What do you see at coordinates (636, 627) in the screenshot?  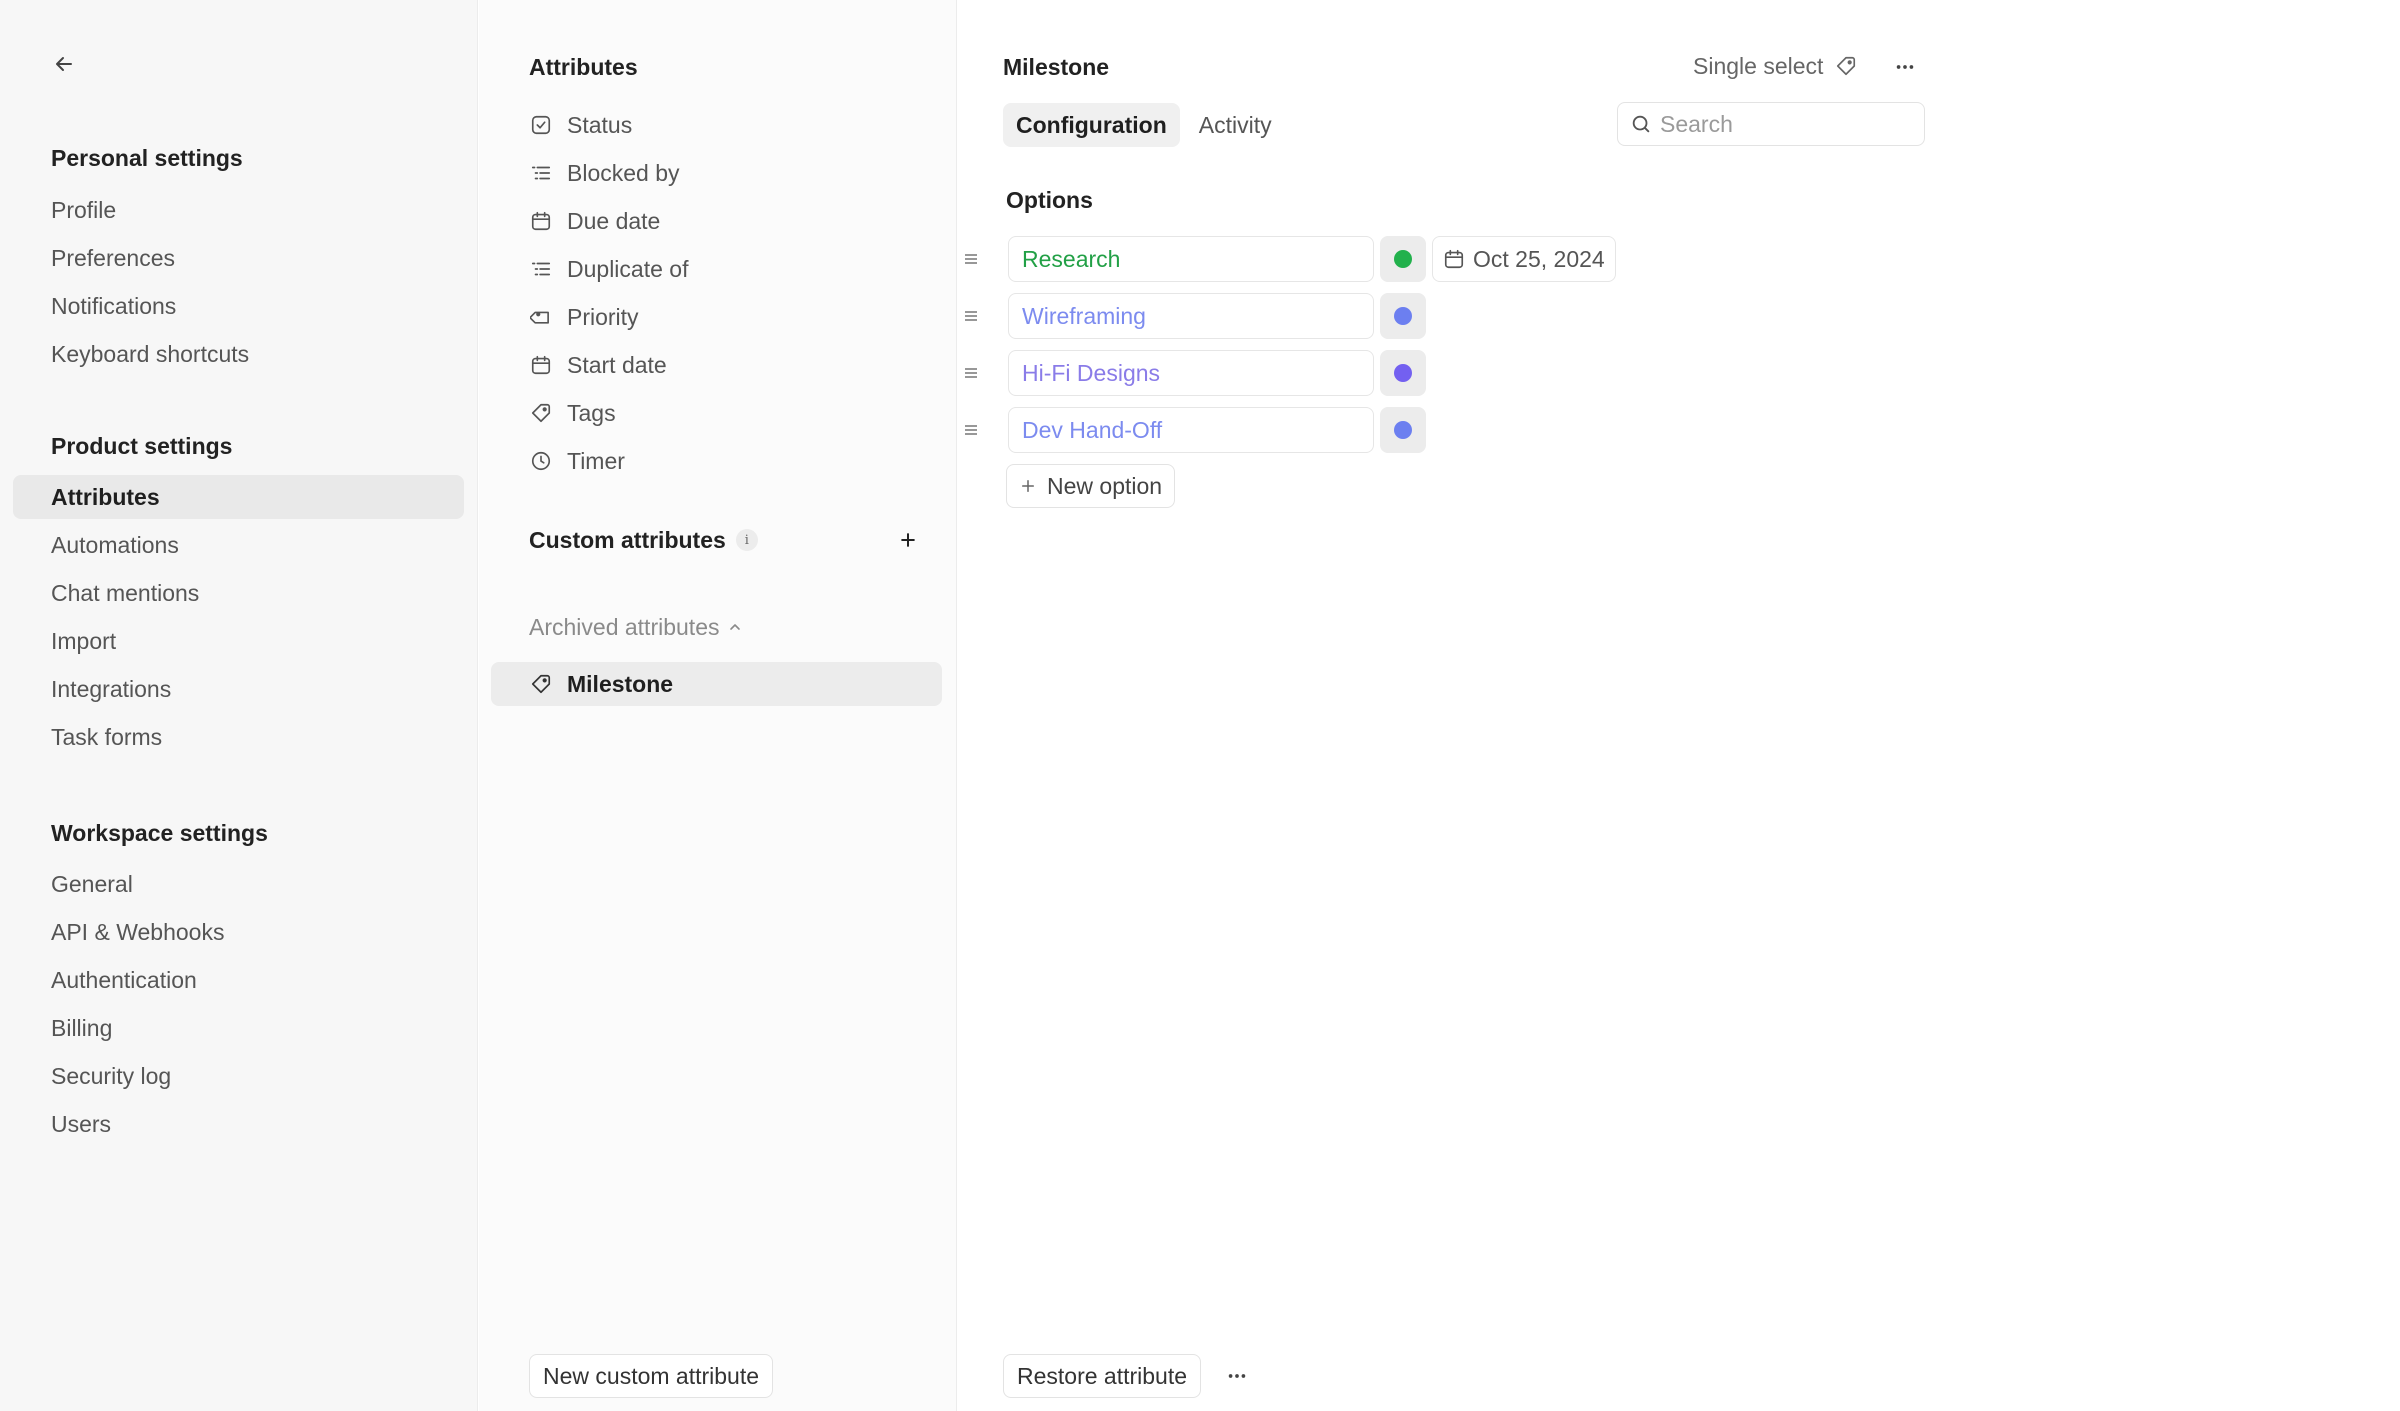 I see `archived-attributes-toggle: Archived attributes` at bounding box center [636, 627].